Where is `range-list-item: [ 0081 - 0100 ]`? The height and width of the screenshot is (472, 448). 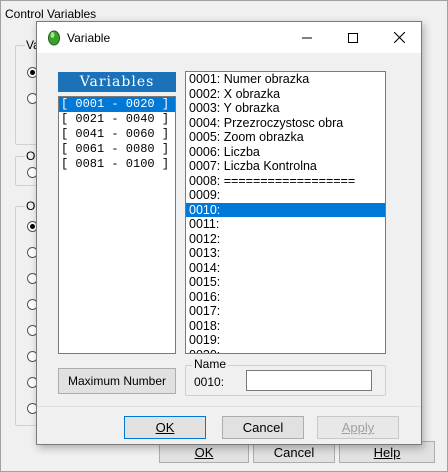
range-list-item: [ 0081 - 0100 ] is located at coordinates (117, 164).